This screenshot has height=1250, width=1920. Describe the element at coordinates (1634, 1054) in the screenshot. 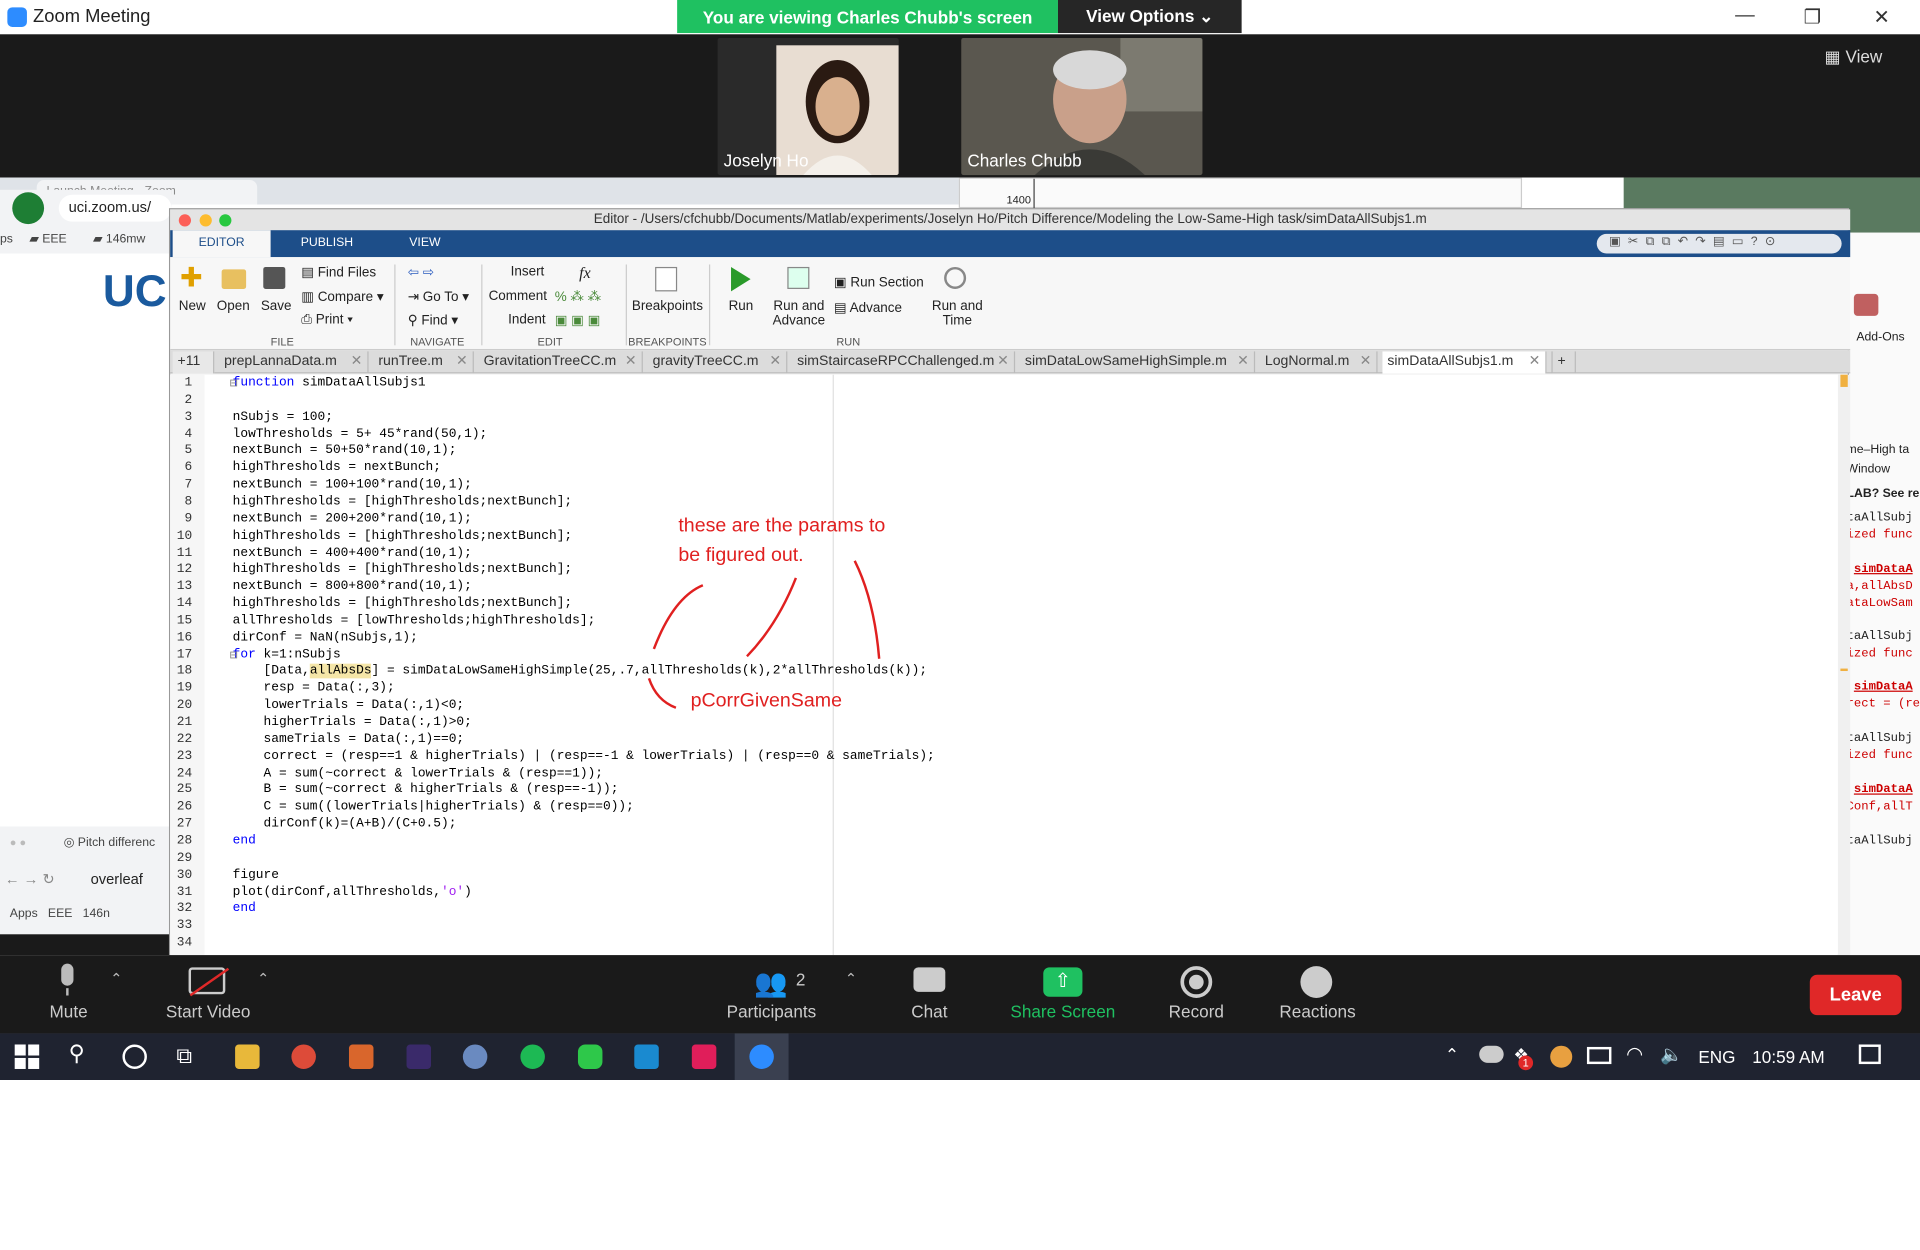

I see `wifi-icon: ◠` at that location.